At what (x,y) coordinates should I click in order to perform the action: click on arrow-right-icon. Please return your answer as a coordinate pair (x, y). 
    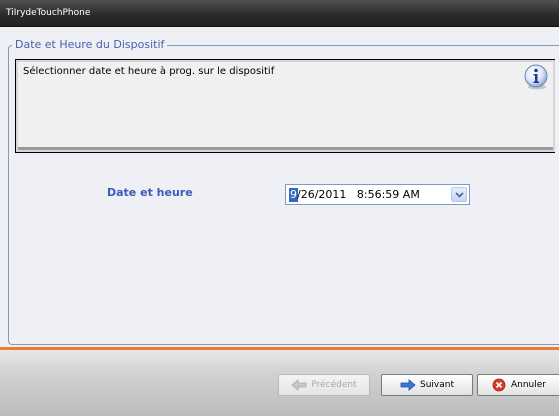
    Looking at the image, I should click on (408, 385).